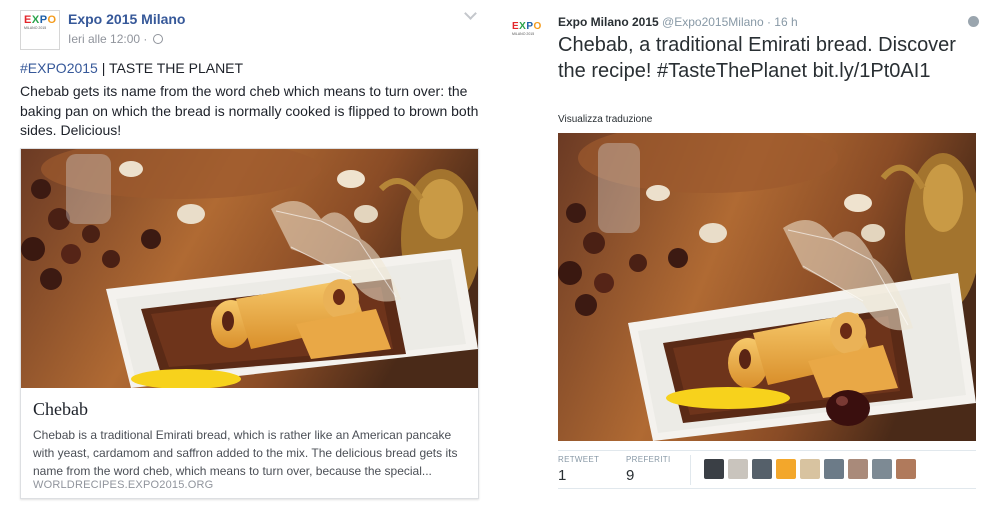 This screenshot has width=1000, height=505. What do you see at coordinates (605, 119) in the screenshot?
I see `translate-link: Visualizza traduzione` at bounding box center [605, 119].